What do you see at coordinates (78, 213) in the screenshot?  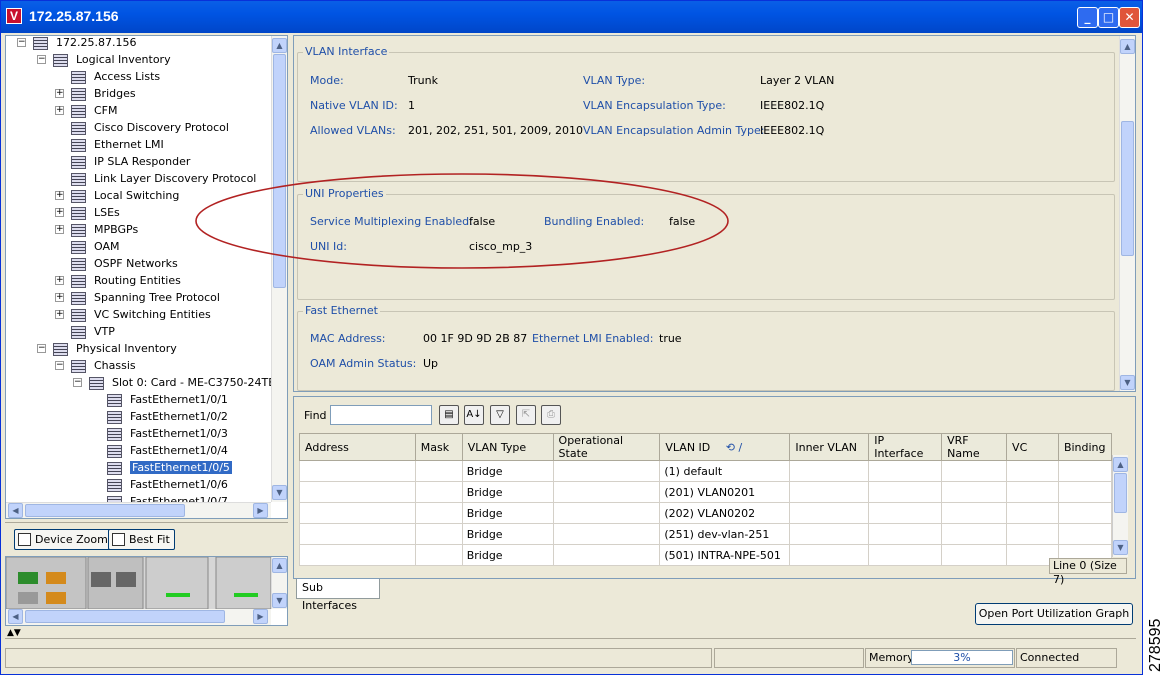 I see `tree-node-icon` at bounding box center [78, 213].